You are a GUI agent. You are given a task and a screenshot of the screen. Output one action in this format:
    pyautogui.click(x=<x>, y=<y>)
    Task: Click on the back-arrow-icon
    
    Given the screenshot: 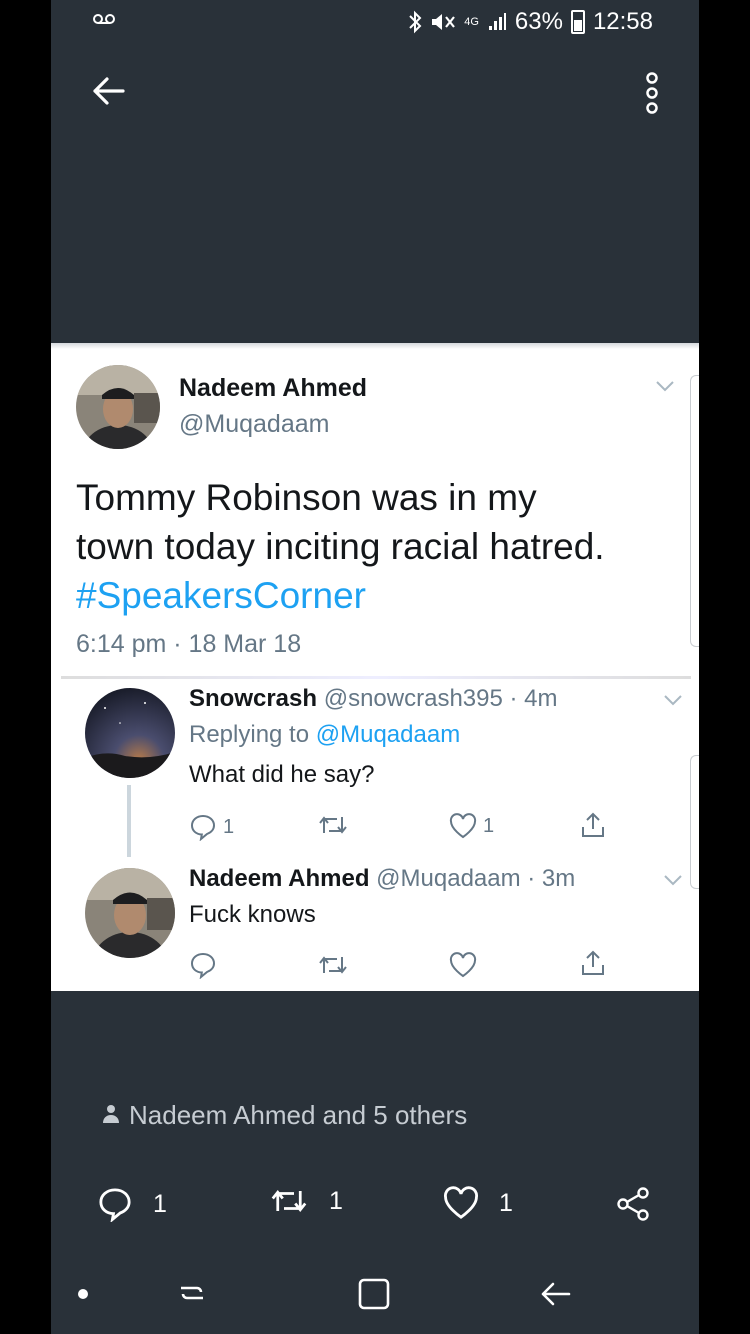 What is the action you would take?
    pyautogui.click(x=108, y=93)
    